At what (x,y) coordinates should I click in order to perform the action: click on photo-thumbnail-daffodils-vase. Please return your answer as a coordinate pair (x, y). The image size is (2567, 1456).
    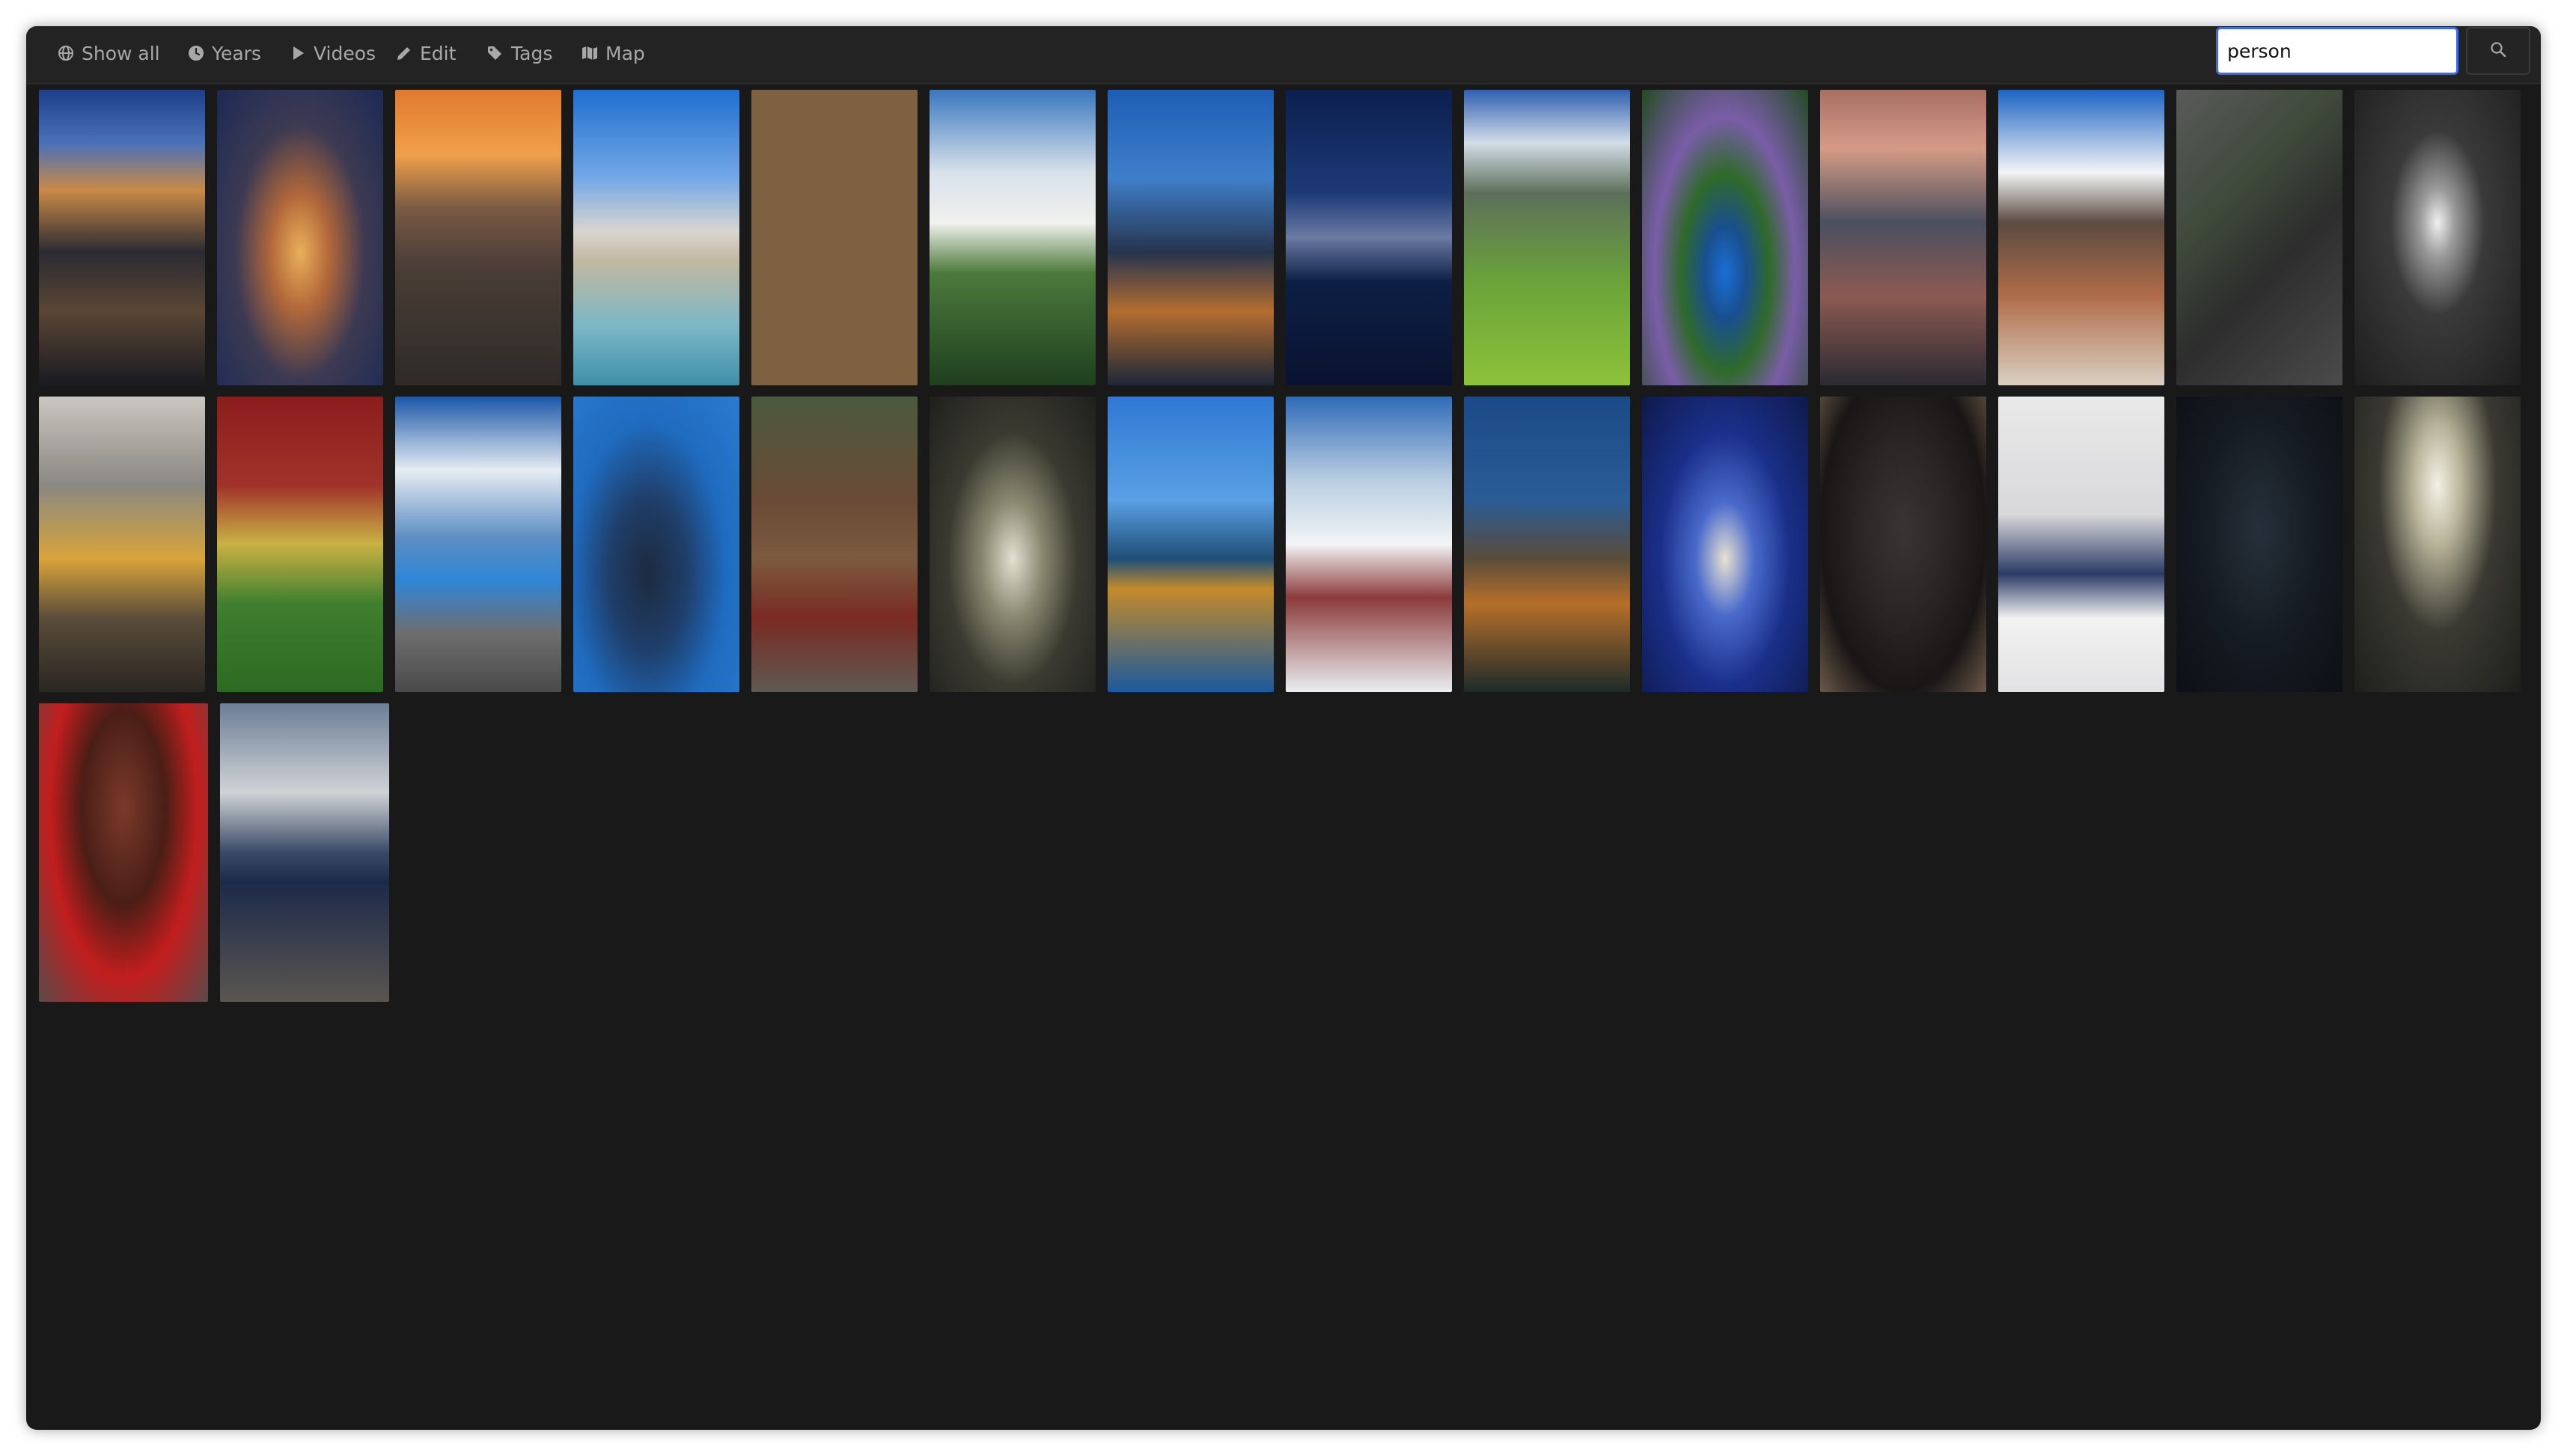
    Looking at the image, I should click on (2438, 544).